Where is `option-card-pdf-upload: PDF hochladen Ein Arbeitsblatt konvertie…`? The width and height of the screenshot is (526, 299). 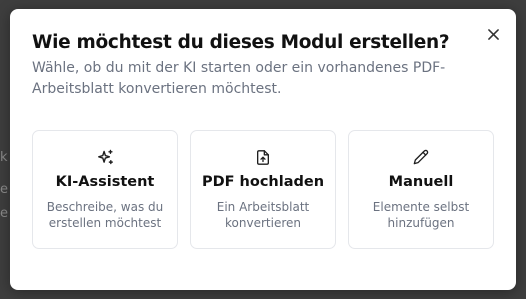 option-card-pdf-upload: PDF hochladen Ein Arbeitsblatt konvertie… is located at coordinates (263, 189).